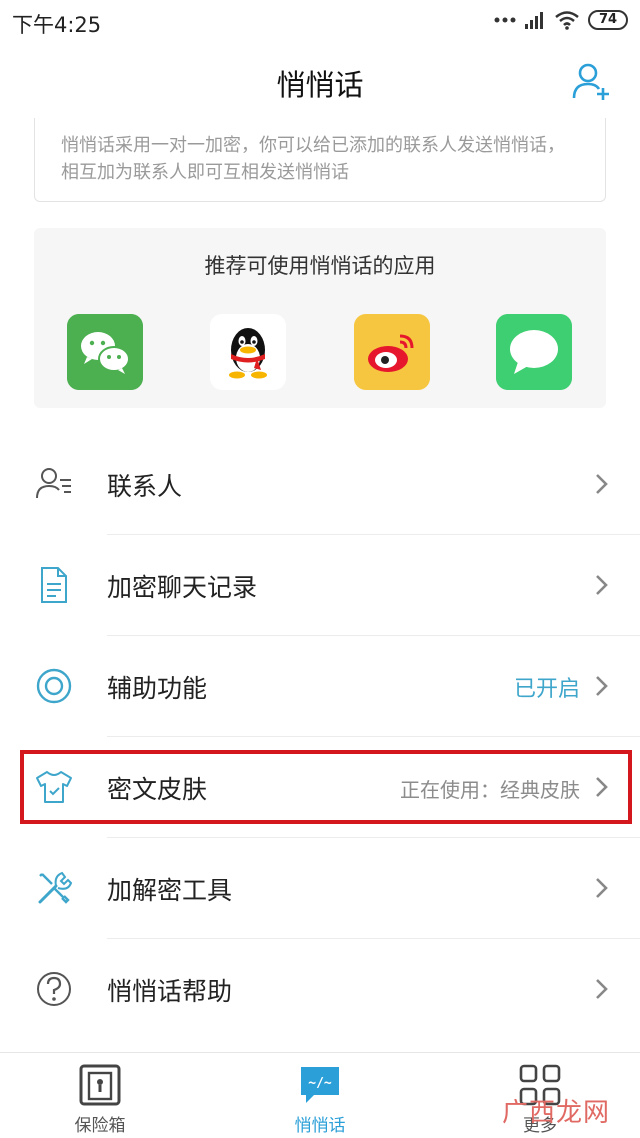  Describe the element at coordinates (170, 890) in the screenshot. I see `menu-label-crypto-tools: 加解密工具` at that location.